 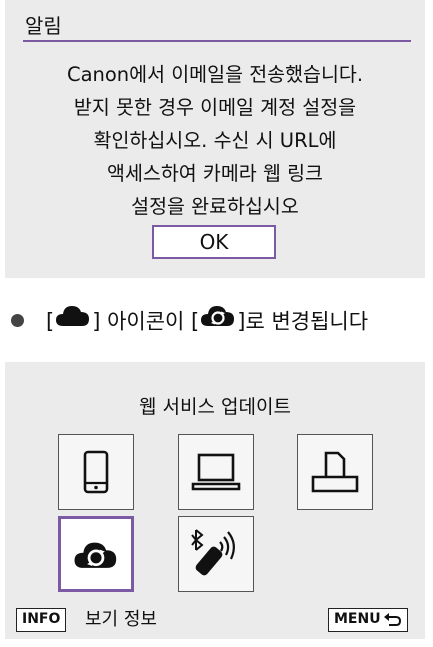 What do you see at coordinates (215, 107) in the screenshot?
I see `dialog-message-line: 받지 못한 경우 이메일 계정 설정을` at bounding box center [215, 107].